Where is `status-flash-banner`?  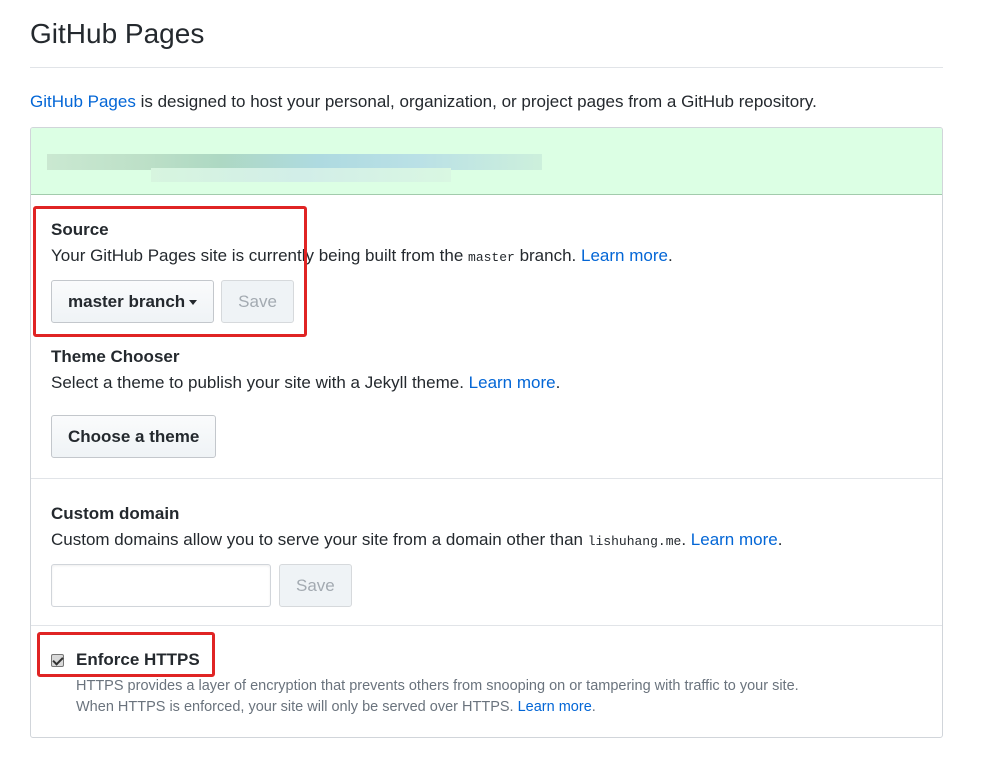
status-flash-banner is located at coordinates (486, 161).